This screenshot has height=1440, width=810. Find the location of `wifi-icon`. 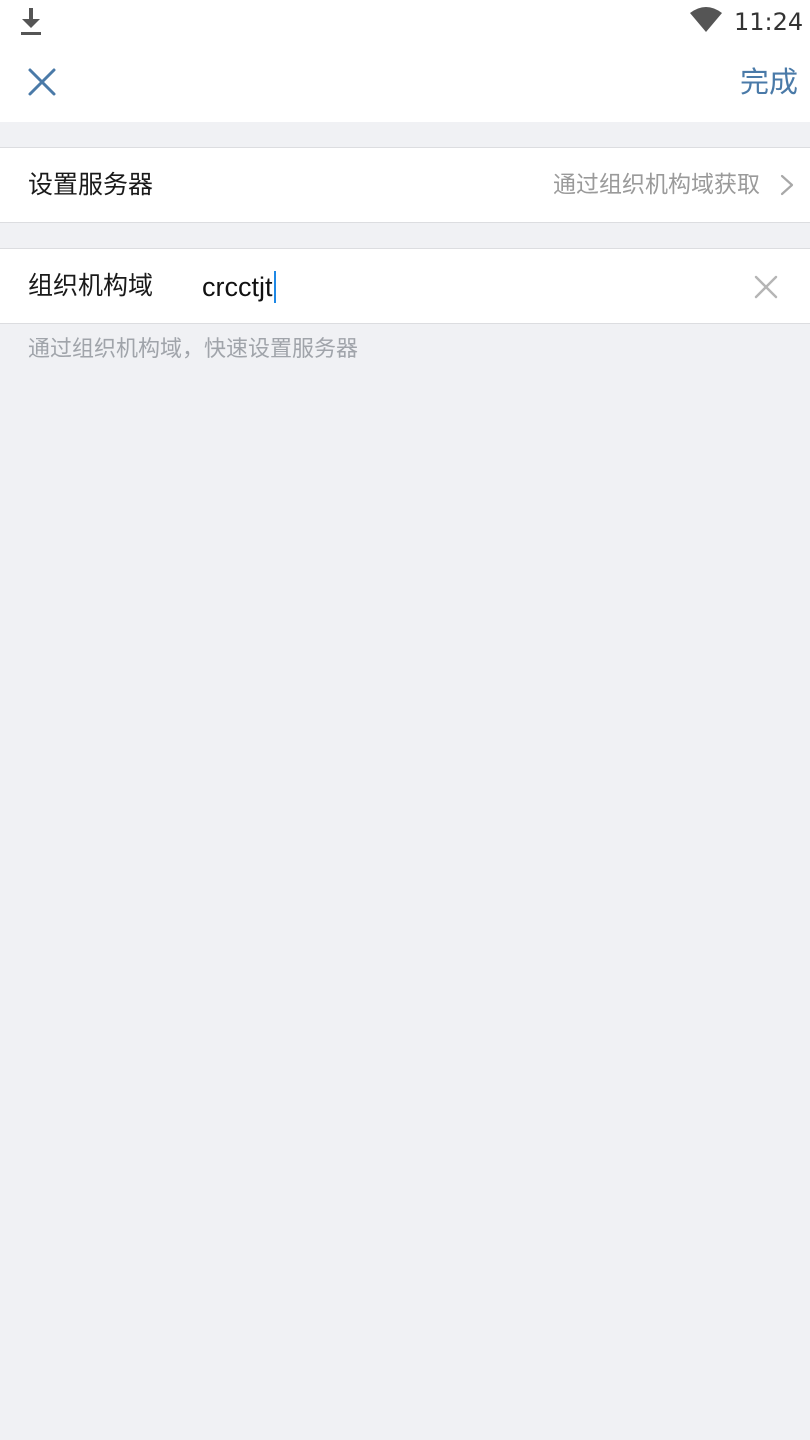

wifi-icon is located at coordinates (706, 19).